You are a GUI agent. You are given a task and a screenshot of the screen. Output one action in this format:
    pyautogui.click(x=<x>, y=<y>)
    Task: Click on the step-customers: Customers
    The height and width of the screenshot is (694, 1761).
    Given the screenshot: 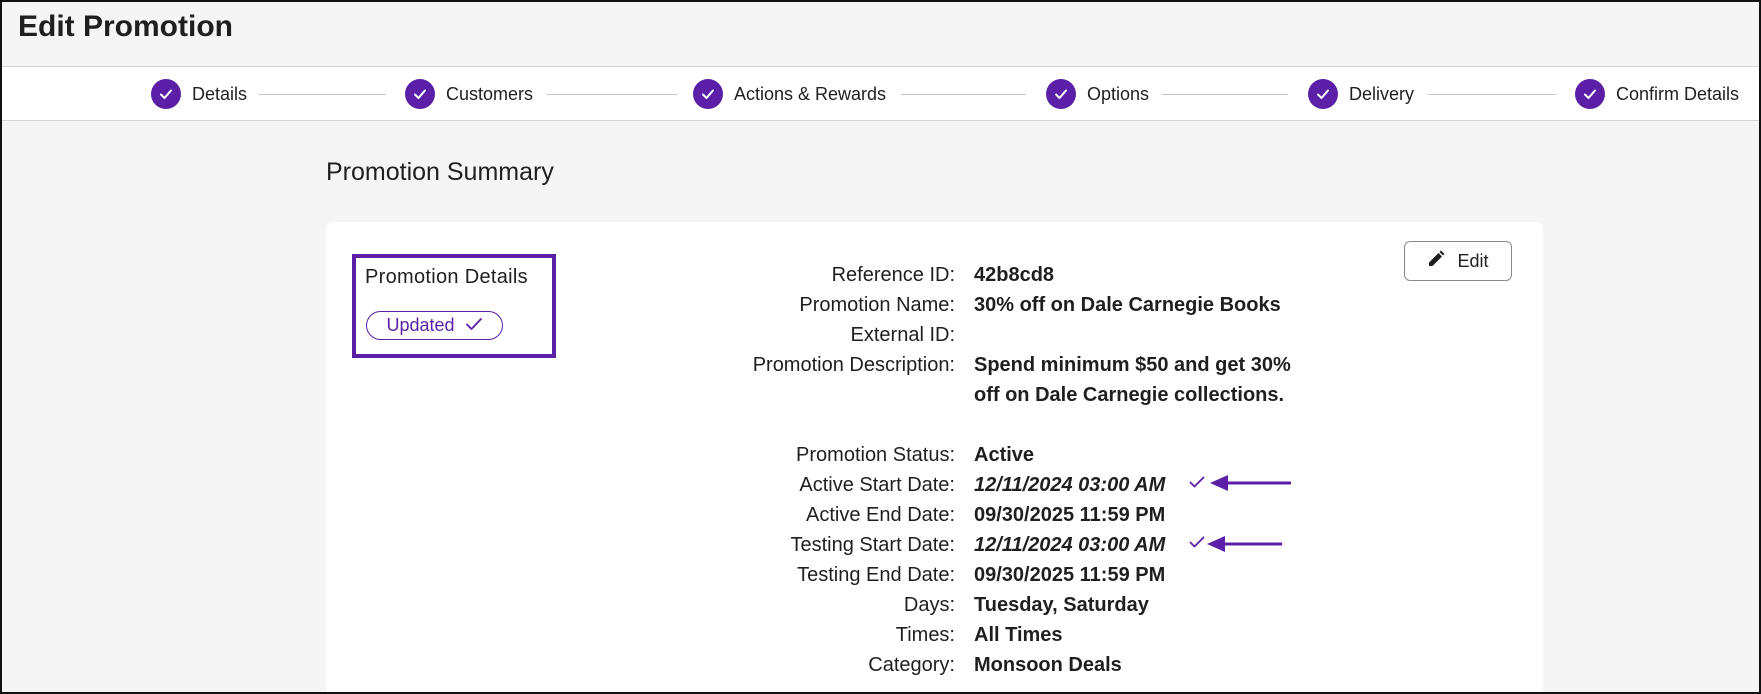 What is the action you would take?
    pyautogui.click(x=469, y=94)
    